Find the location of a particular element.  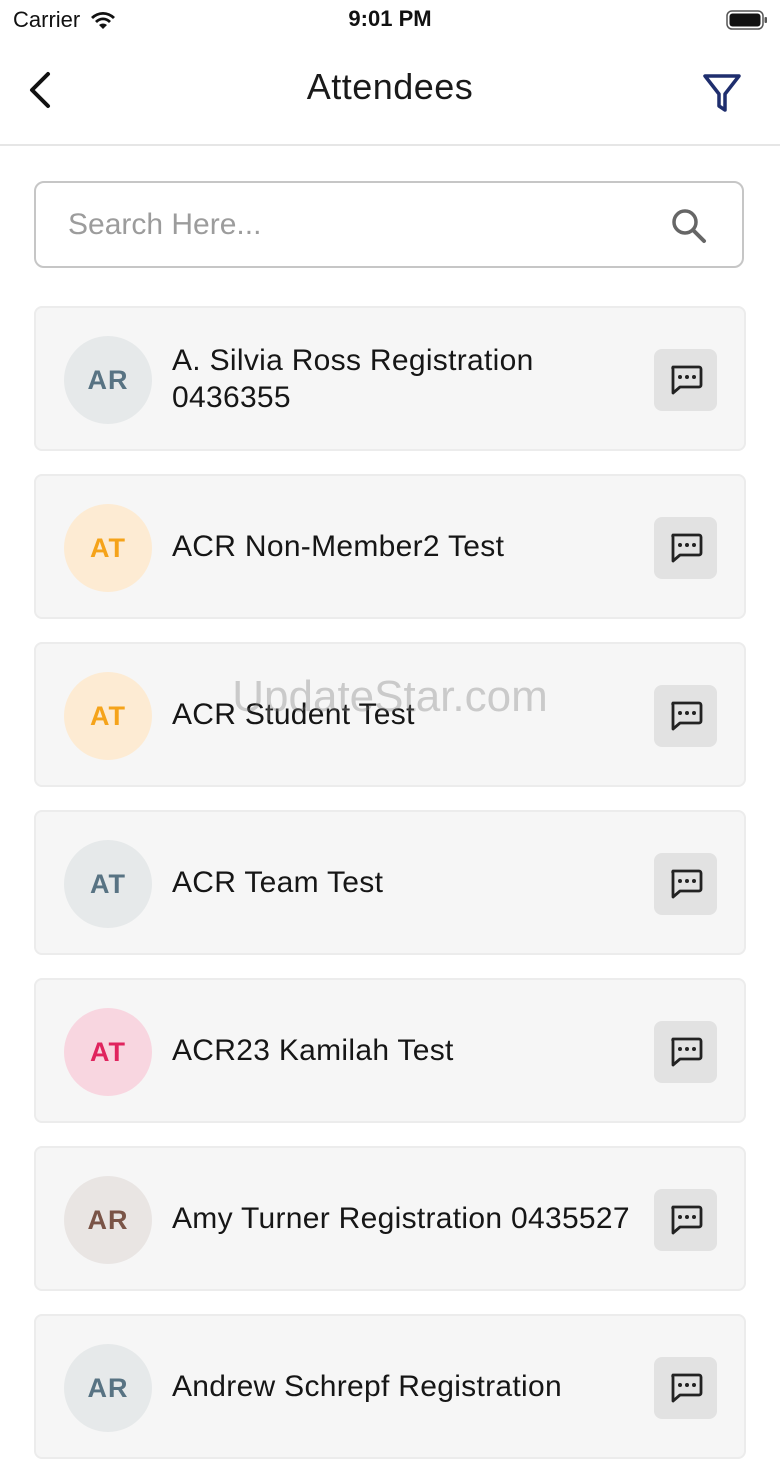

status-time: 9:01 PM is located at coordinates (390, 18).